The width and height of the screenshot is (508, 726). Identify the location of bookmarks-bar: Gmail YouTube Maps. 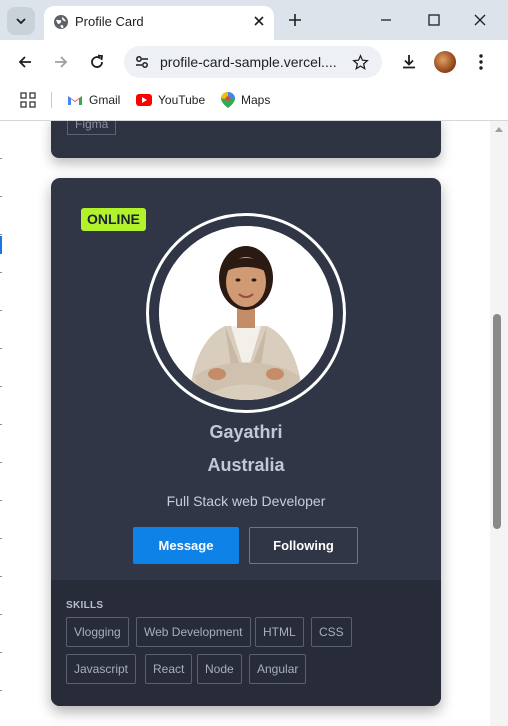
(254, 100).